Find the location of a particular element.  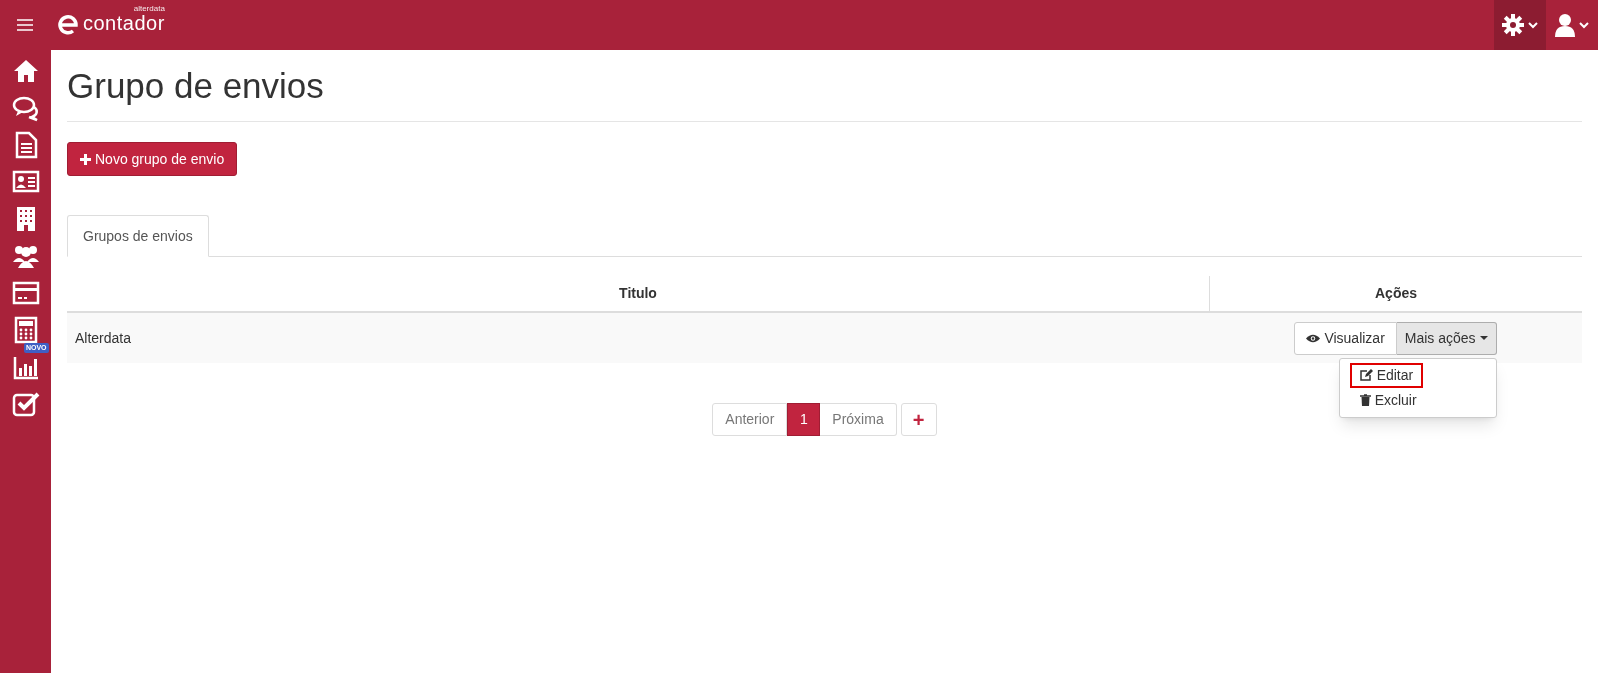

settings-button is located at coordinates (1520, 25).